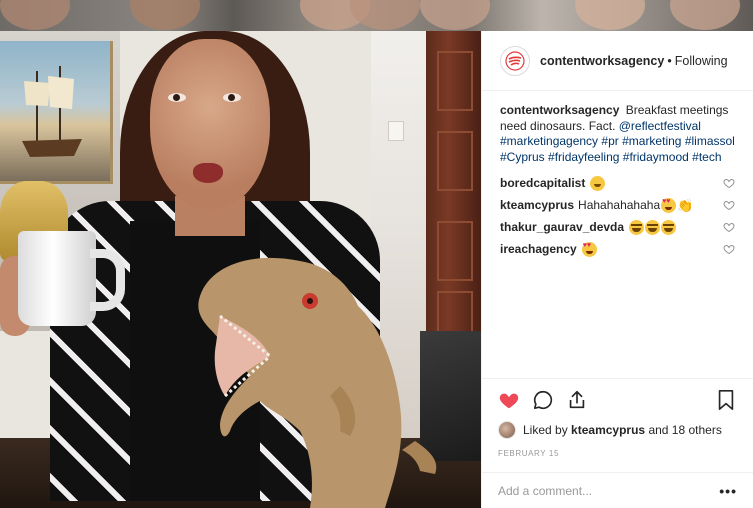  I want to click on comment-button, so click(543, 400).